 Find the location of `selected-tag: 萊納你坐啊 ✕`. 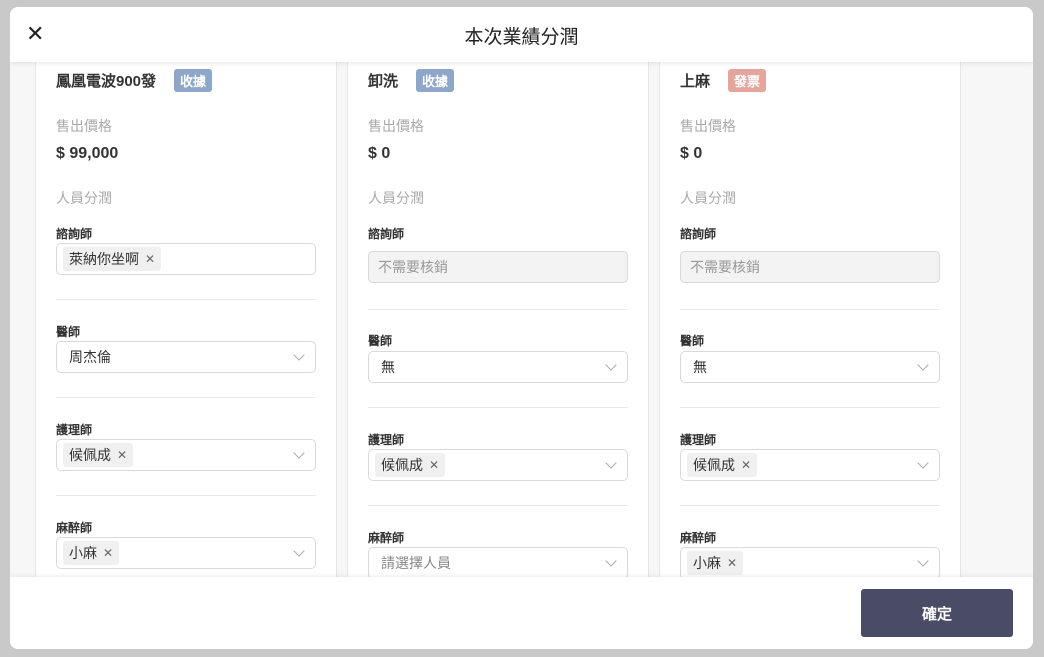

selected-tag: 萊納你坐啊 ✕ is located at coordinates (112, 259).